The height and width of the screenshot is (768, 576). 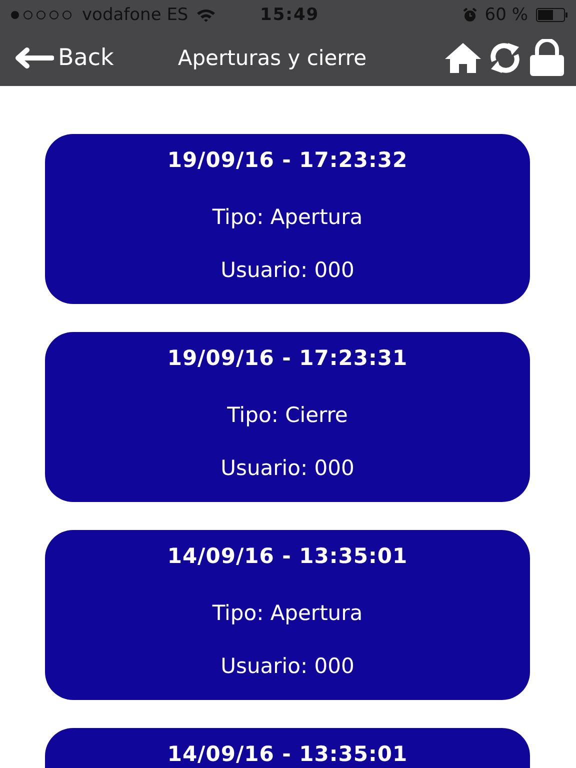 I want to click on battery-percentage: 60 %, so click(x=506, y=15).